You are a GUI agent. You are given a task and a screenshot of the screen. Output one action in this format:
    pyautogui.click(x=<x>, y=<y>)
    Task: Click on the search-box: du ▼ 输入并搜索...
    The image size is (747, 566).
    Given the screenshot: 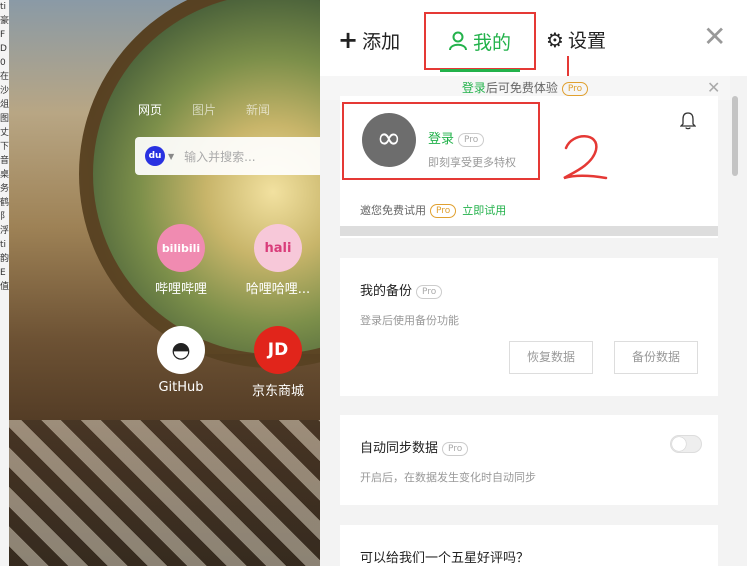 What is the action you would take?
    pyautogui.click(x=235, y=156)
    